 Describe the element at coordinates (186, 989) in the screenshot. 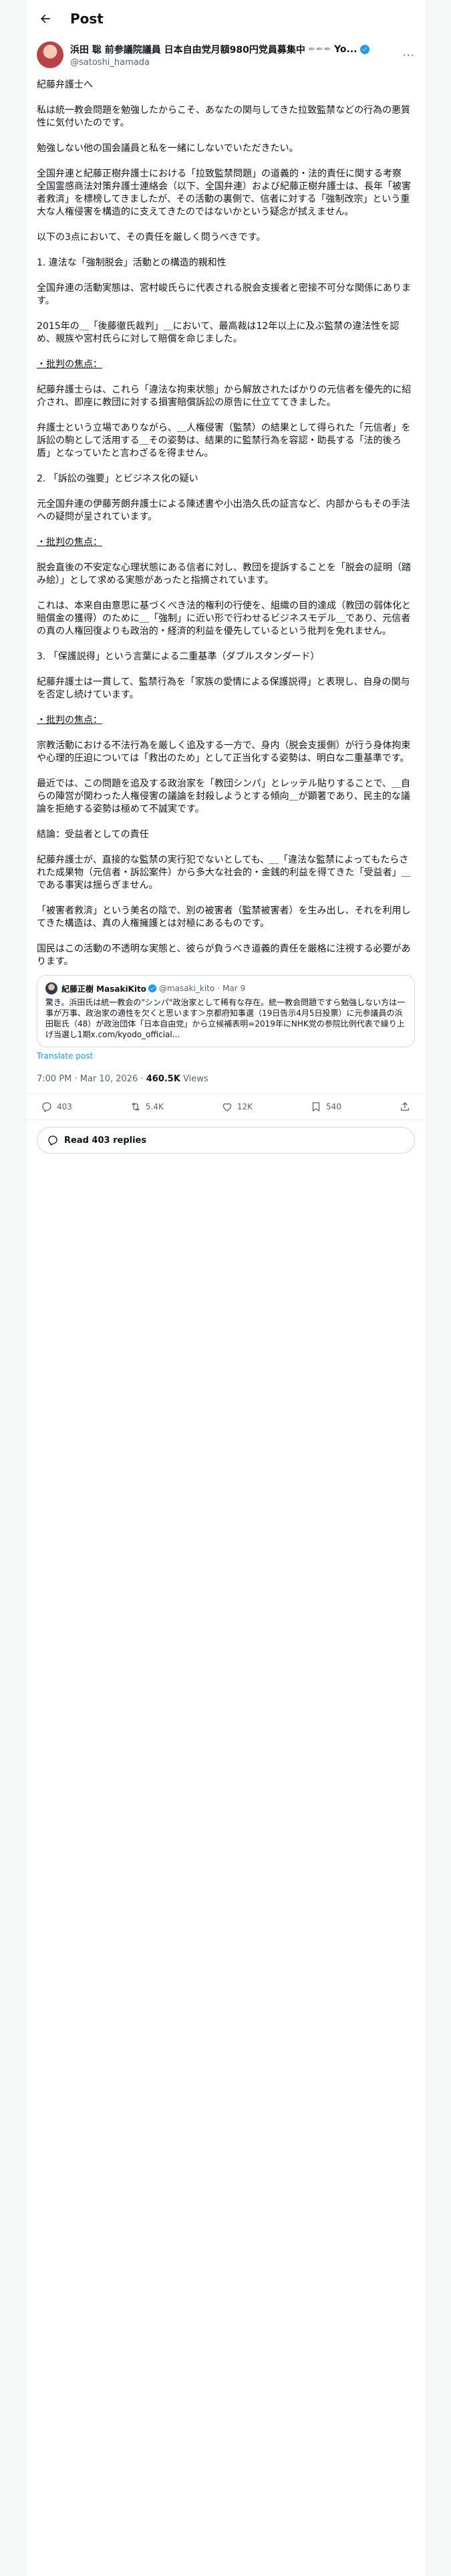

I see `quoted-author-handle: @masaki_kito` at that location.